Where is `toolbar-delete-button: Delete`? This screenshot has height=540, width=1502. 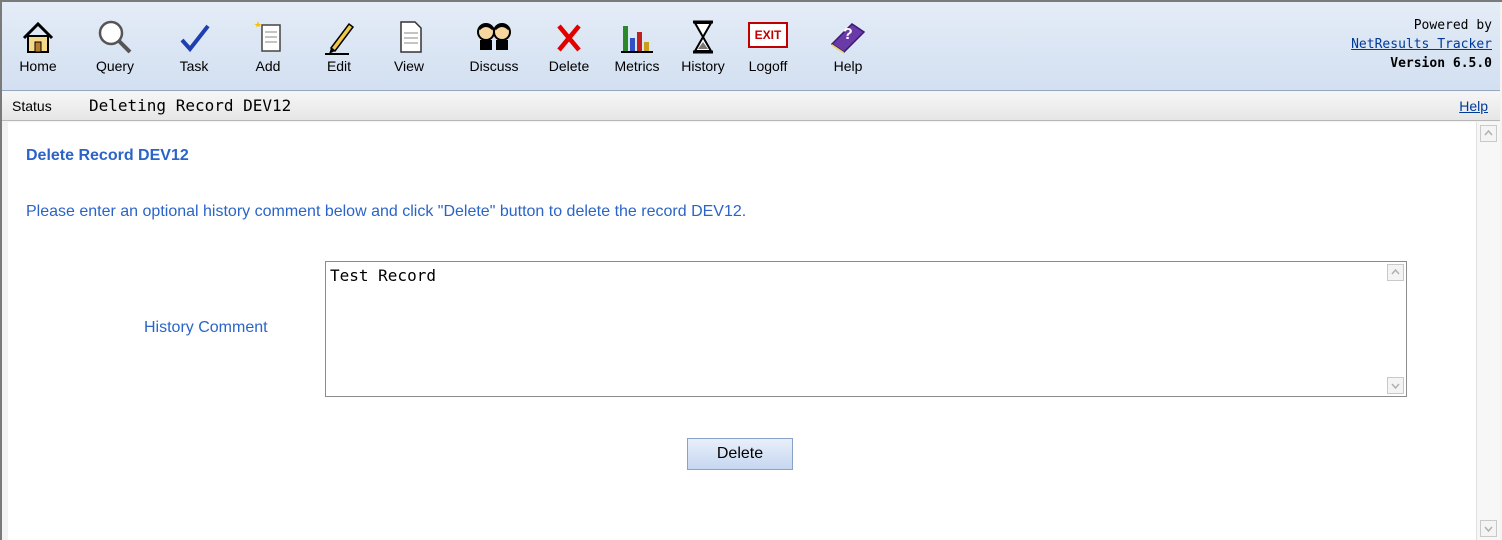
toolbar-delete-button: Delete is located at coordinates (569, 44).